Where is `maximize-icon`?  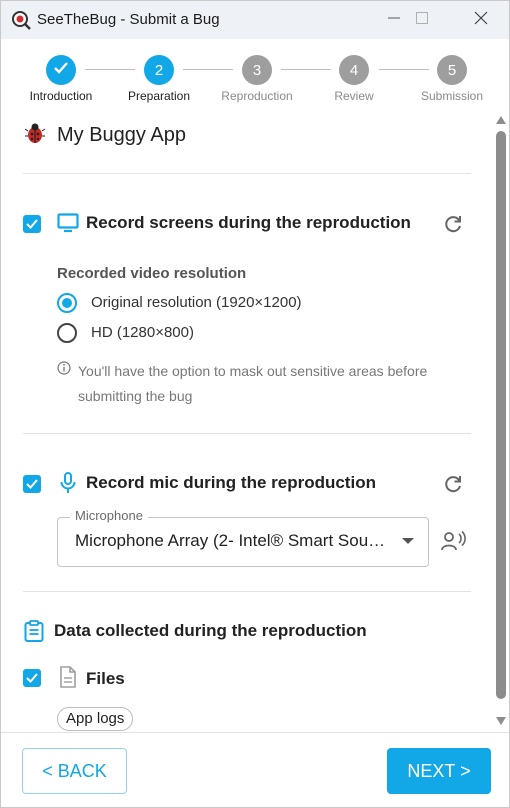 maximize-icon is located at coordinates (422, 20).